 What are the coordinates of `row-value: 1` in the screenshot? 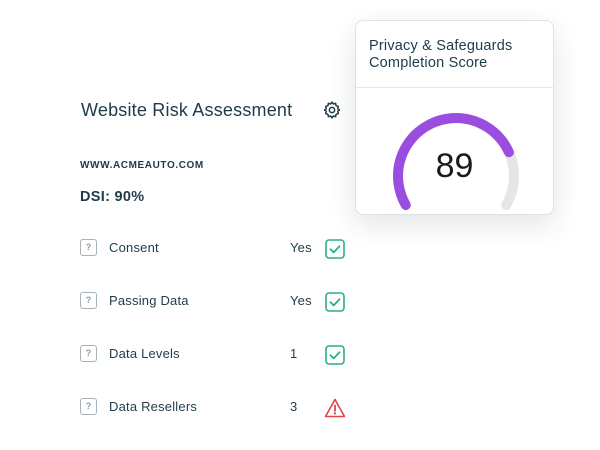 It's located at (294, 353).